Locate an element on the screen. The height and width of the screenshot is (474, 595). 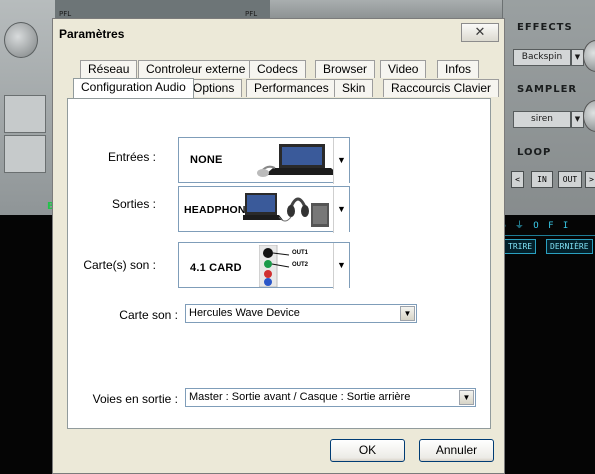
tab-infos: Infos is located at coordinates (458, 69).